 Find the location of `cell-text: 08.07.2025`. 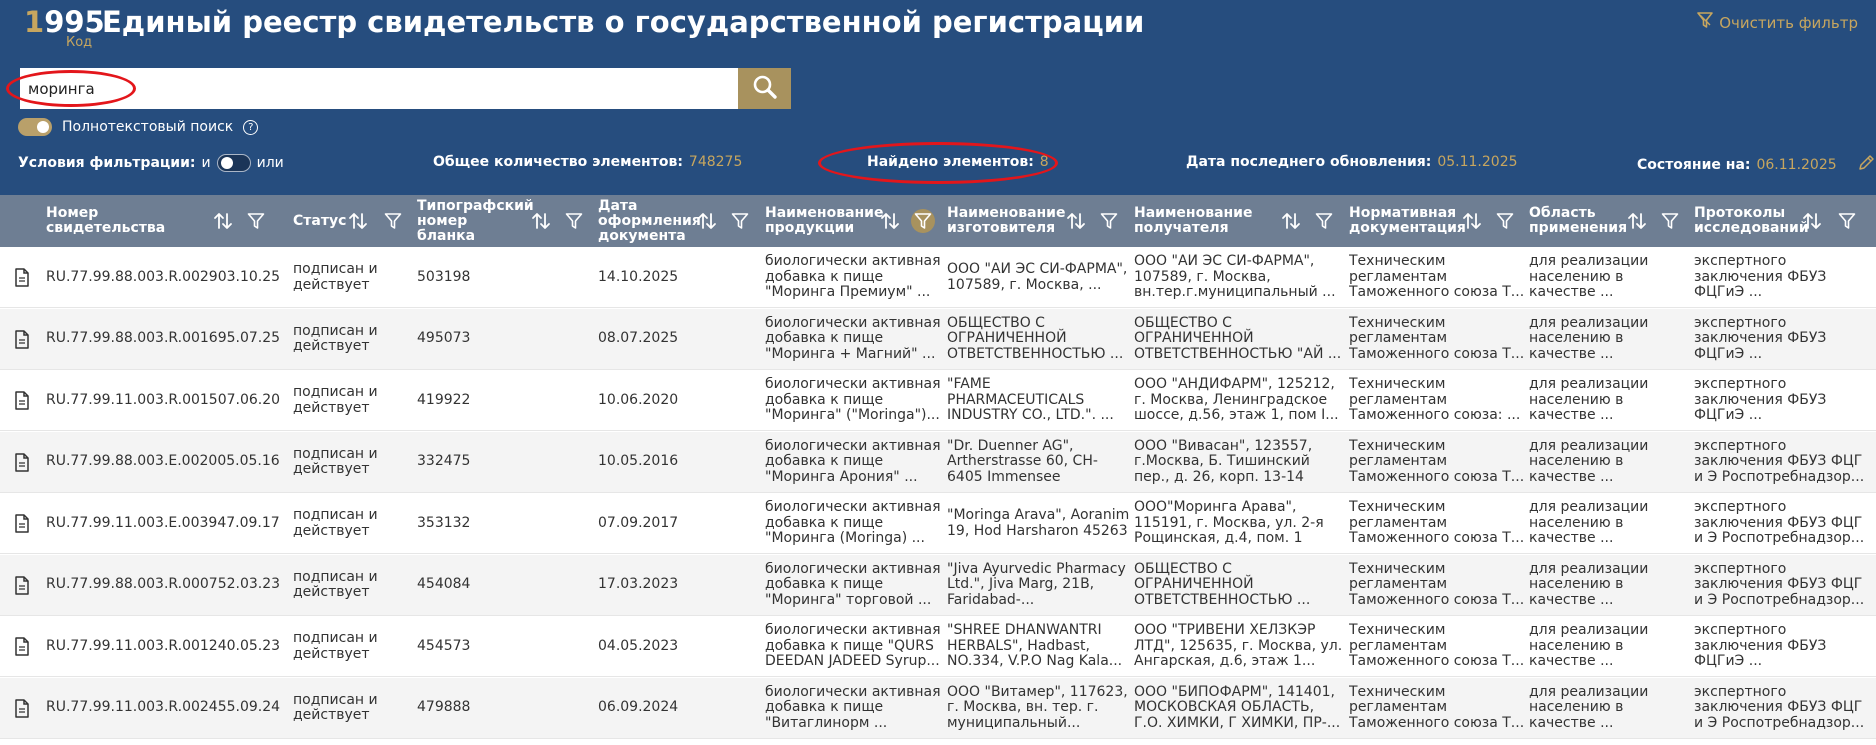

cell-text: 08.07.2025 is located at coordinates (638, 339).